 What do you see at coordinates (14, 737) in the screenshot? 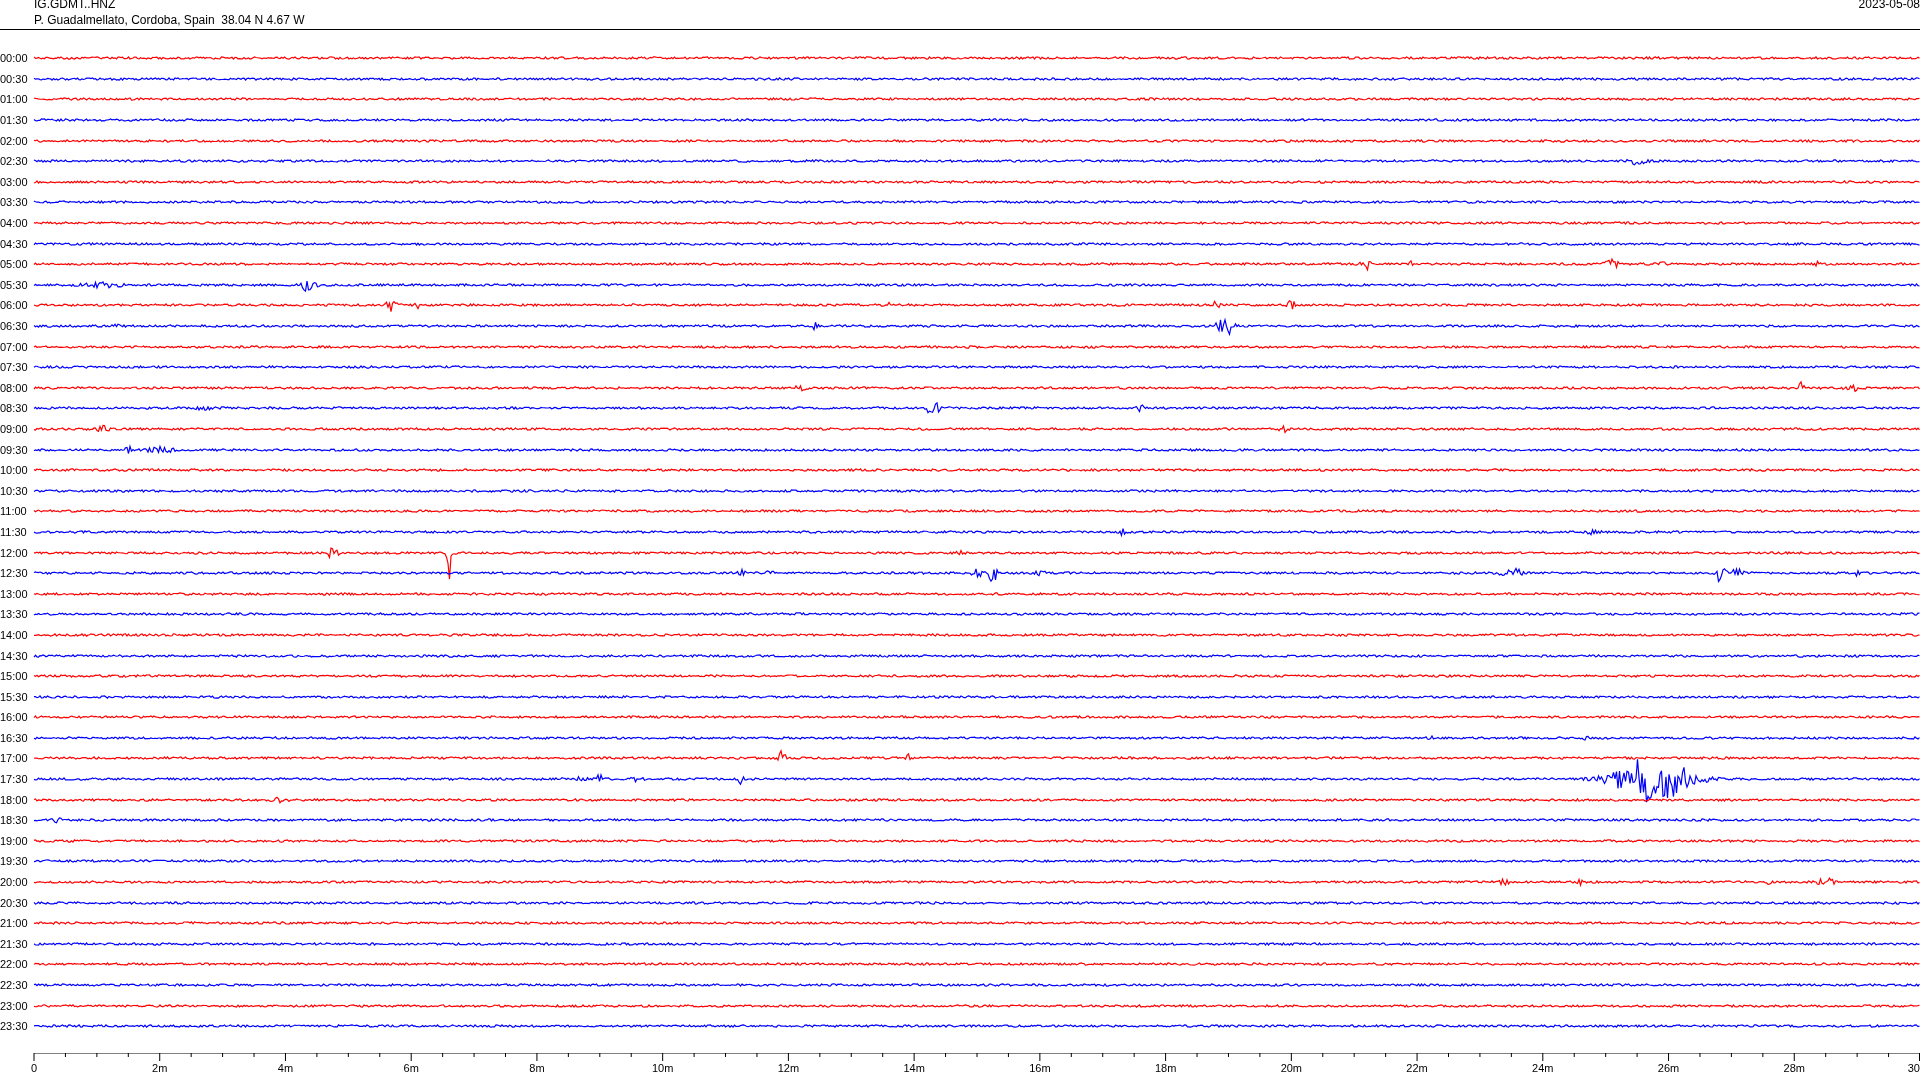
I see `row-time-label: 16:30` at bounding box center [14, 737].